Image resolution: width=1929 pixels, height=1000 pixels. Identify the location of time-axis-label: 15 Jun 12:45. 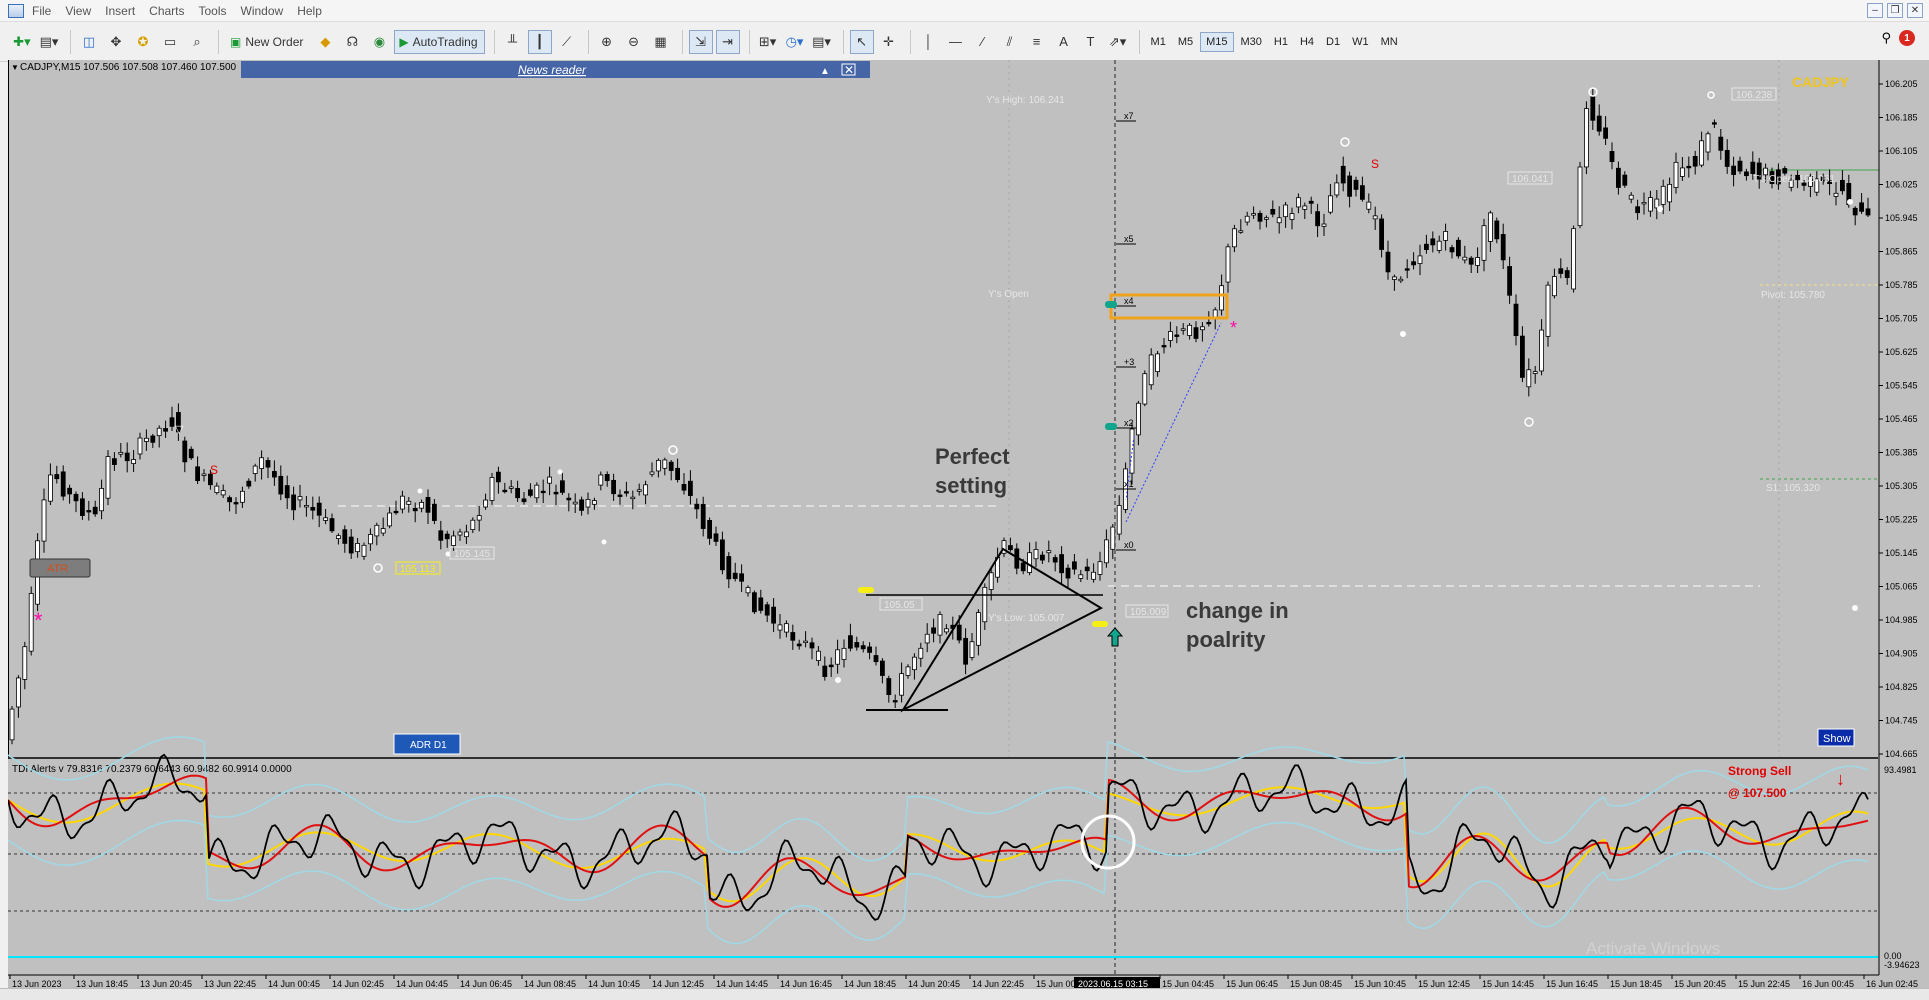
(1444, 983).